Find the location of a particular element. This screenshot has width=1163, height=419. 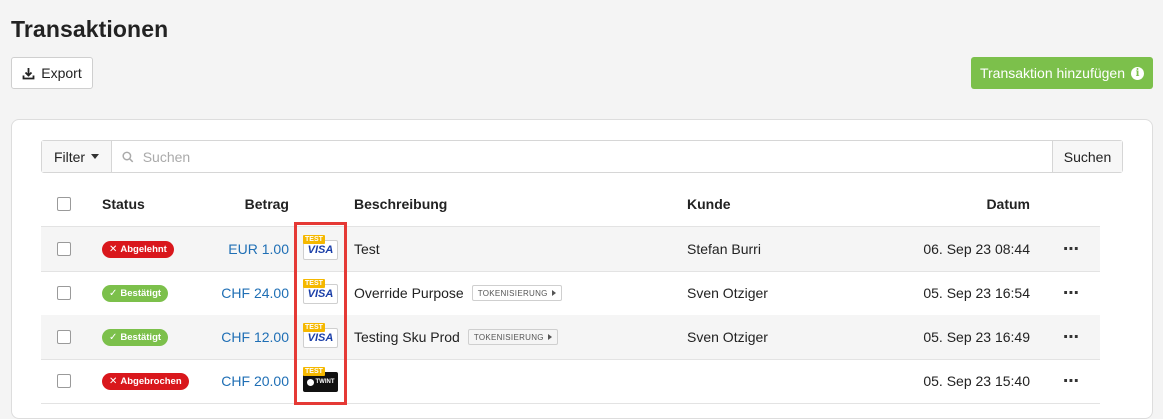

export-button: Export is located at coordinates (52, 73).